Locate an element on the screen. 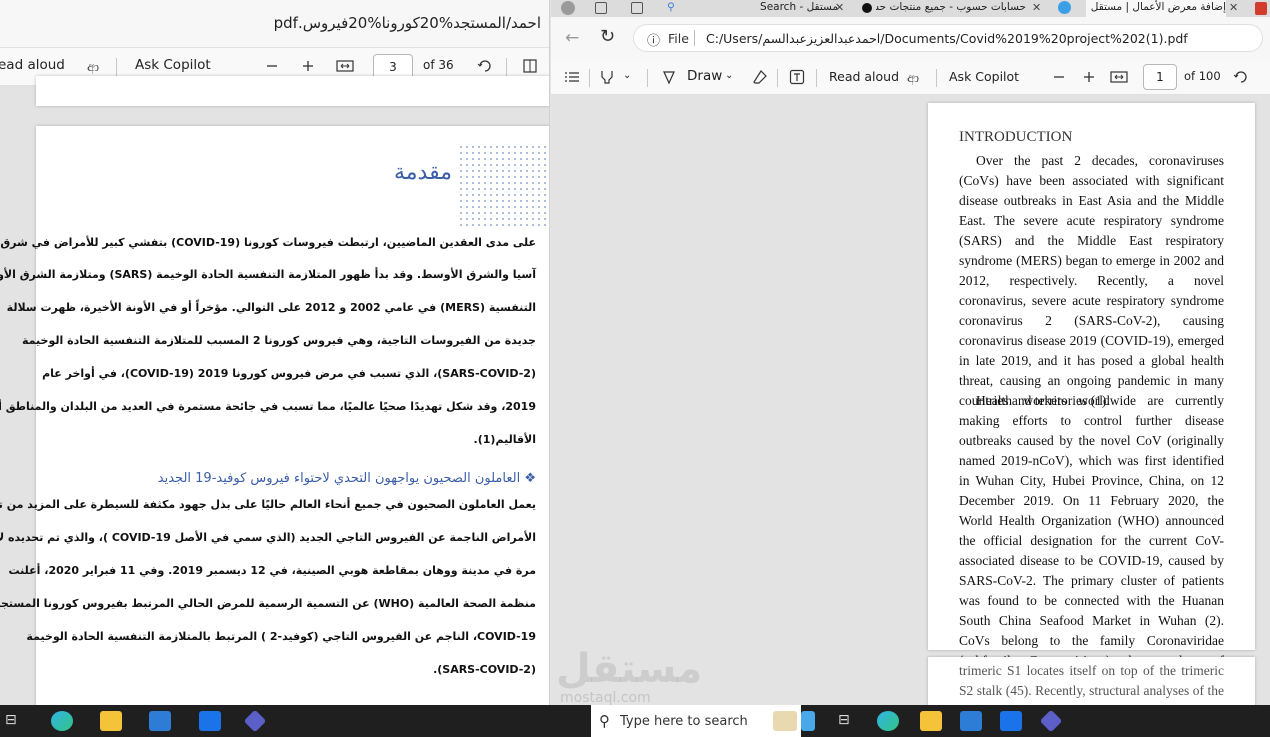 The width and height of the screenshot is (1270, 737). left-title-bar: احمد/المستجد%20كورونا%20فيروس.pdf is located at coordinates (274, 24).